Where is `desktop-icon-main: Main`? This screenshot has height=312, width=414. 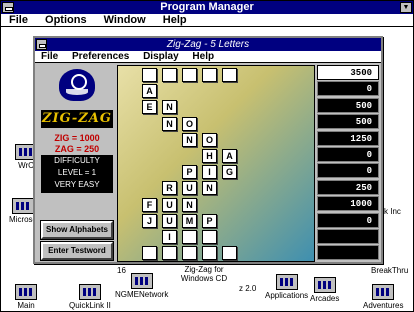 desktop-icon-main: Main is located at coordinates (26, 297).